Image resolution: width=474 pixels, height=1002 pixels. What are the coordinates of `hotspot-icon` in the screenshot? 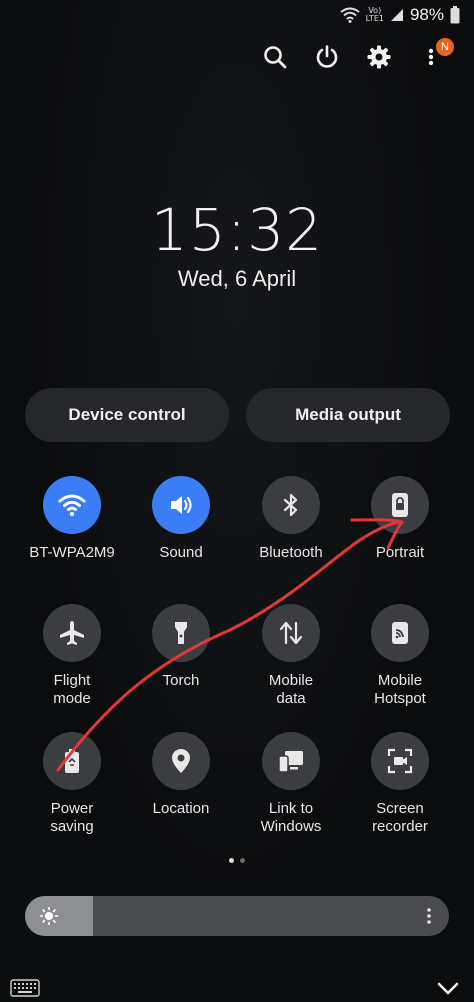 It's located at (400, 633).